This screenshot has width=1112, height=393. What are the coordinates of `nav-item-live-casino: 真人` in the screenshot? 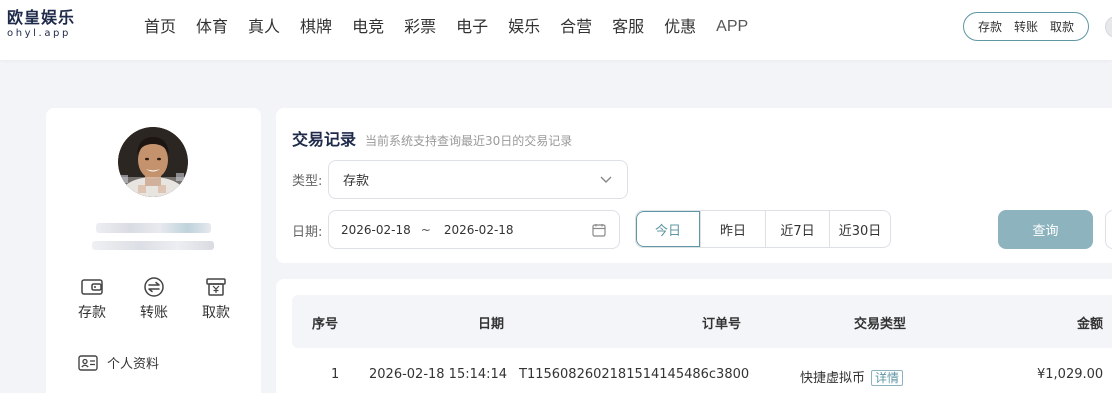 It's located at (264, 27).